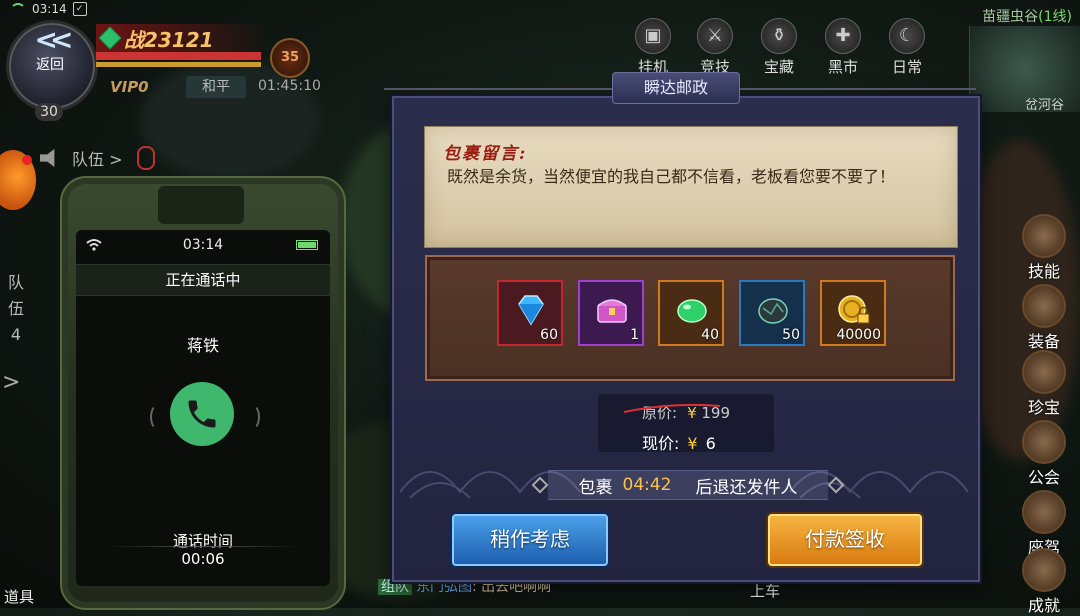  What do you see at coordinates (1043, 407) in the screenshot?
I see `menu-treasures-label: 珍宝` at bounding box center [1043, 407].